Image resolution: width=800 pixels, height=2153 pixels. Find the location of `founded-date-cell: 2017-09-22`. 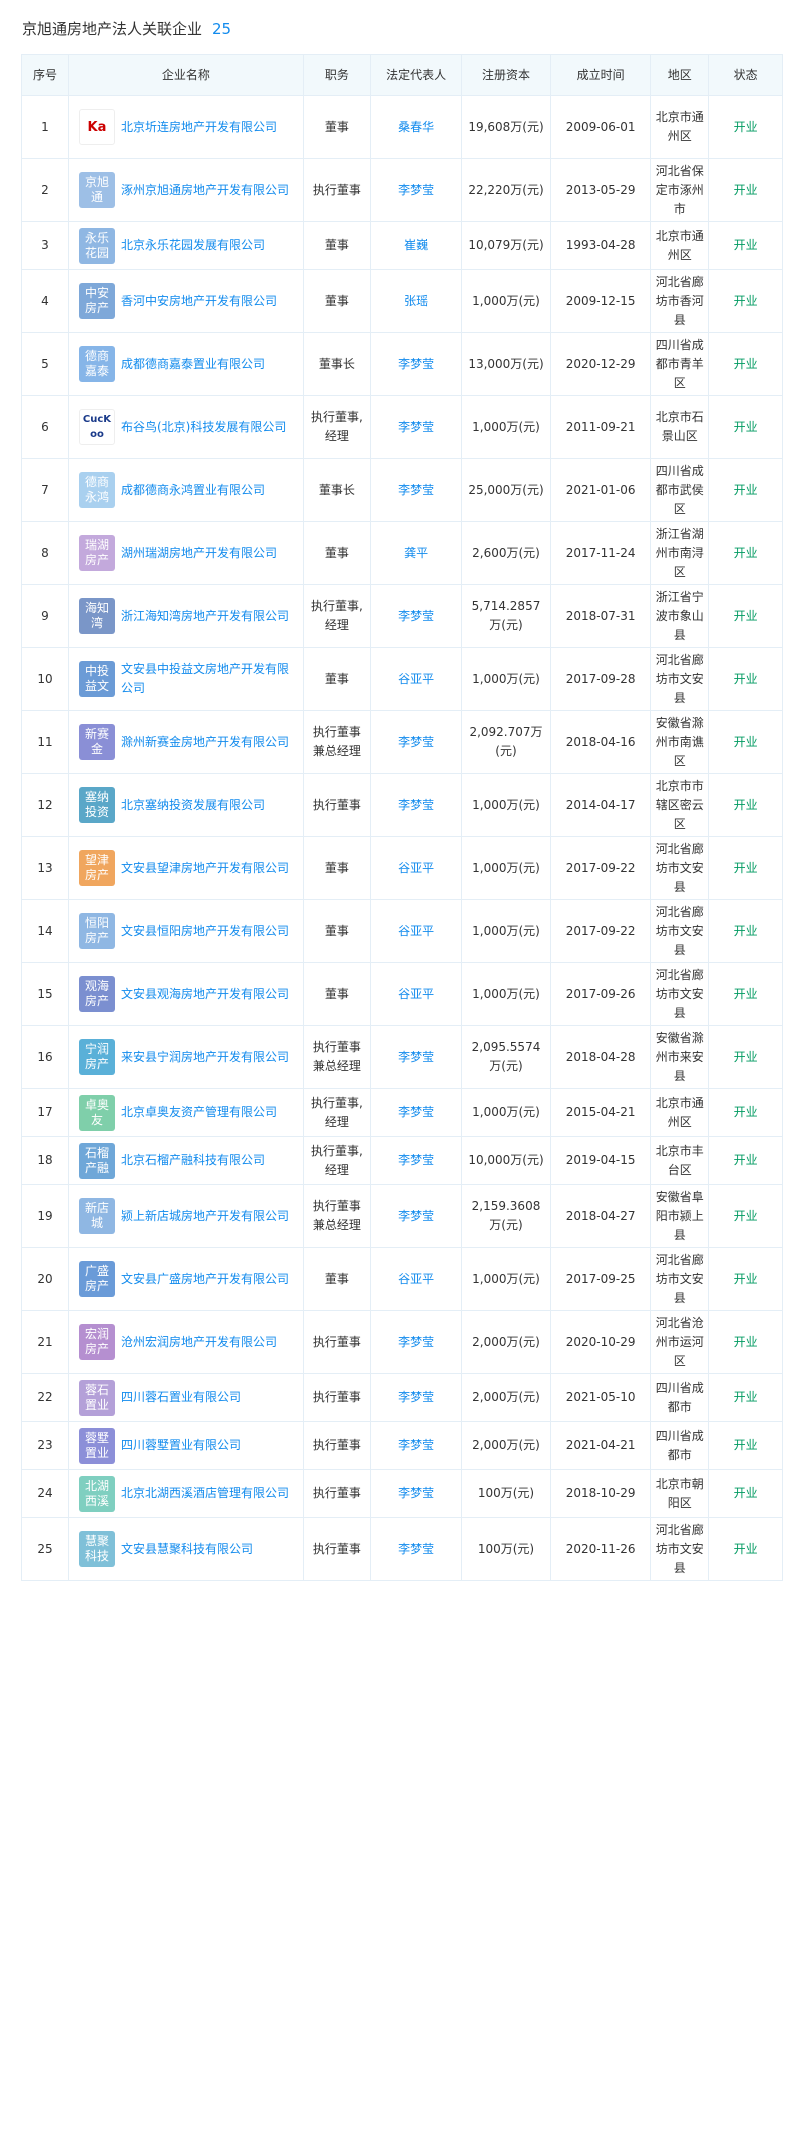

founded-date-cell: 2017-09-22 is located at coordinates (600, 931).